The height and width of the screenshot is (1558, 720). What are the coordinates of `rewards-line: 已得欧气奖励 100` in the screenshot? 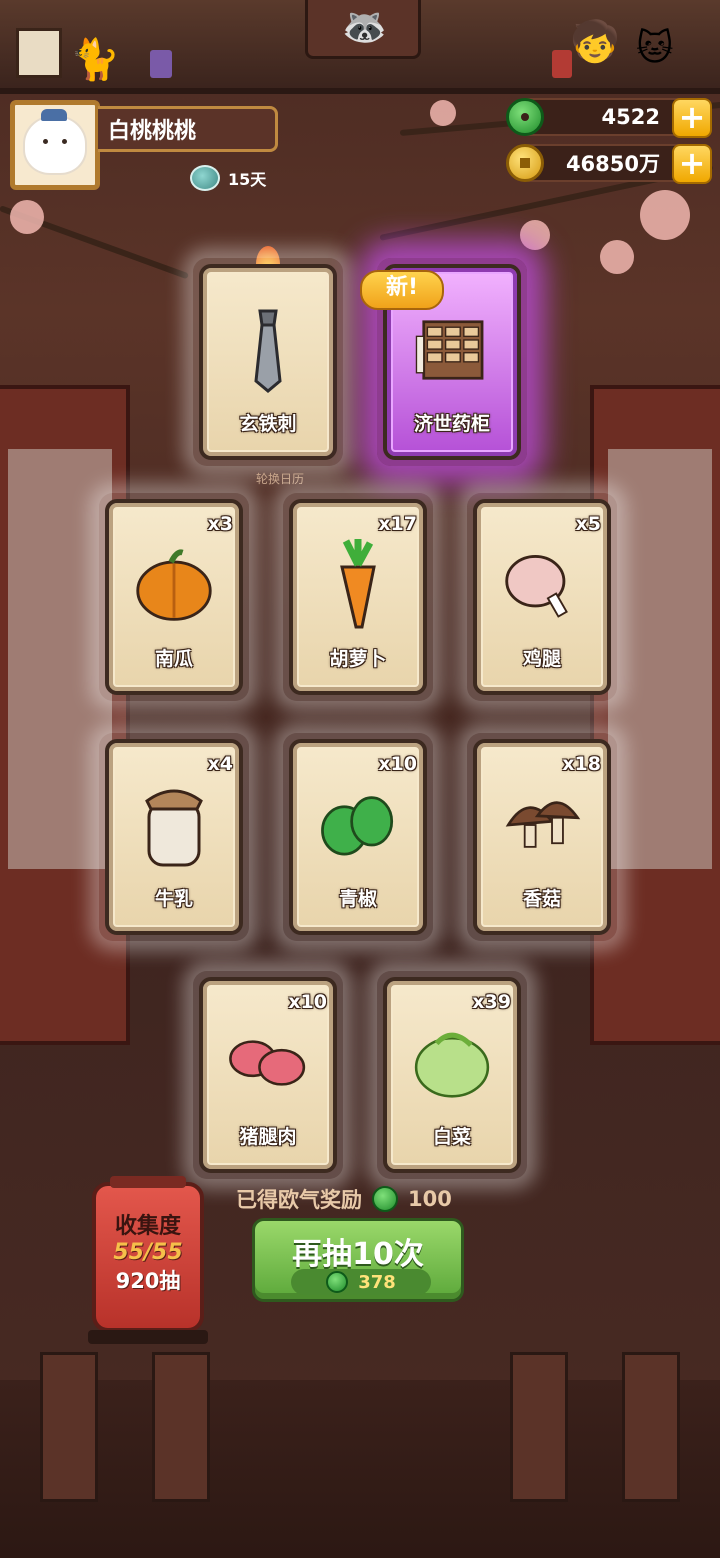 It's located at (344, 1199).